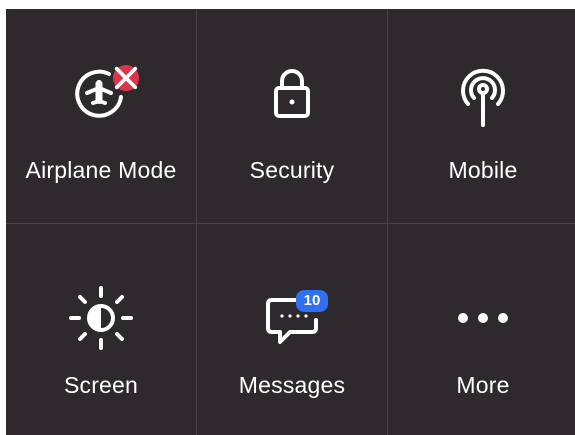  What do you see at coordinates (483, 385) in the screenshot?
I see `more-label: More` at bounding box center [483, 385].